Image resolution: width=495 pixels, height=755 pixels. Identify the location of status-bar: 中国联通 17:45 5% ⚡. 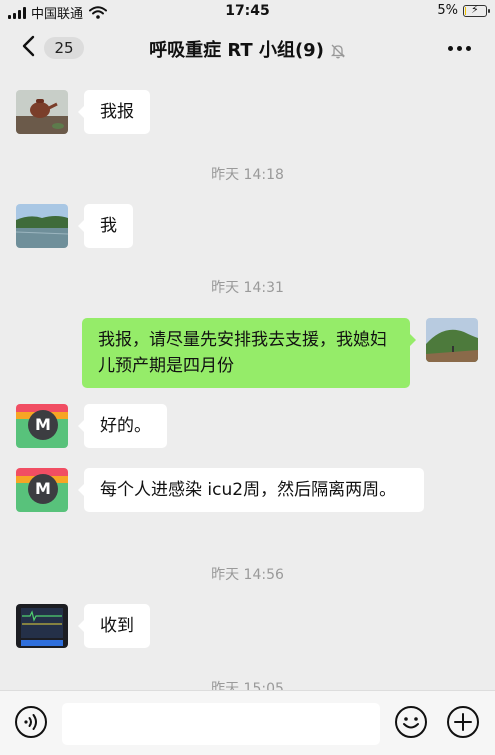
(247, 12).